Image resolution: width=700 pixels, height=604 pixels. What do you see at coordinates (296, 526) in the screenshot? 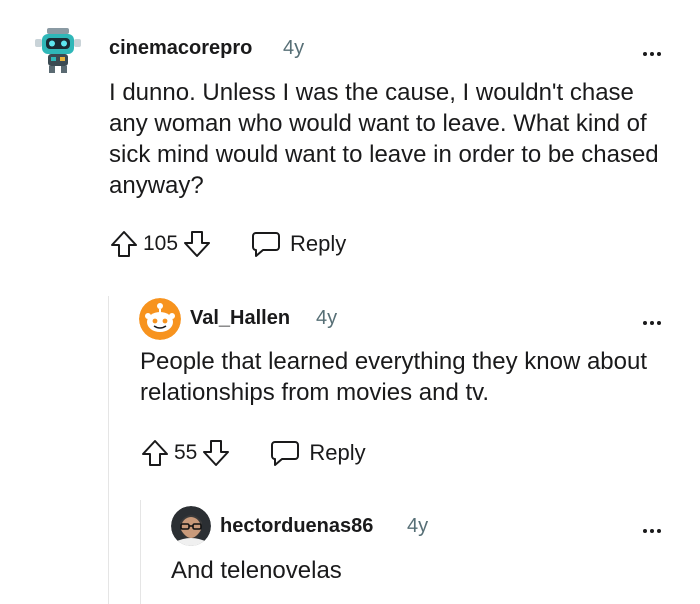
I see `comment-username: hectorduenas86` at bounding box center [296, 526].